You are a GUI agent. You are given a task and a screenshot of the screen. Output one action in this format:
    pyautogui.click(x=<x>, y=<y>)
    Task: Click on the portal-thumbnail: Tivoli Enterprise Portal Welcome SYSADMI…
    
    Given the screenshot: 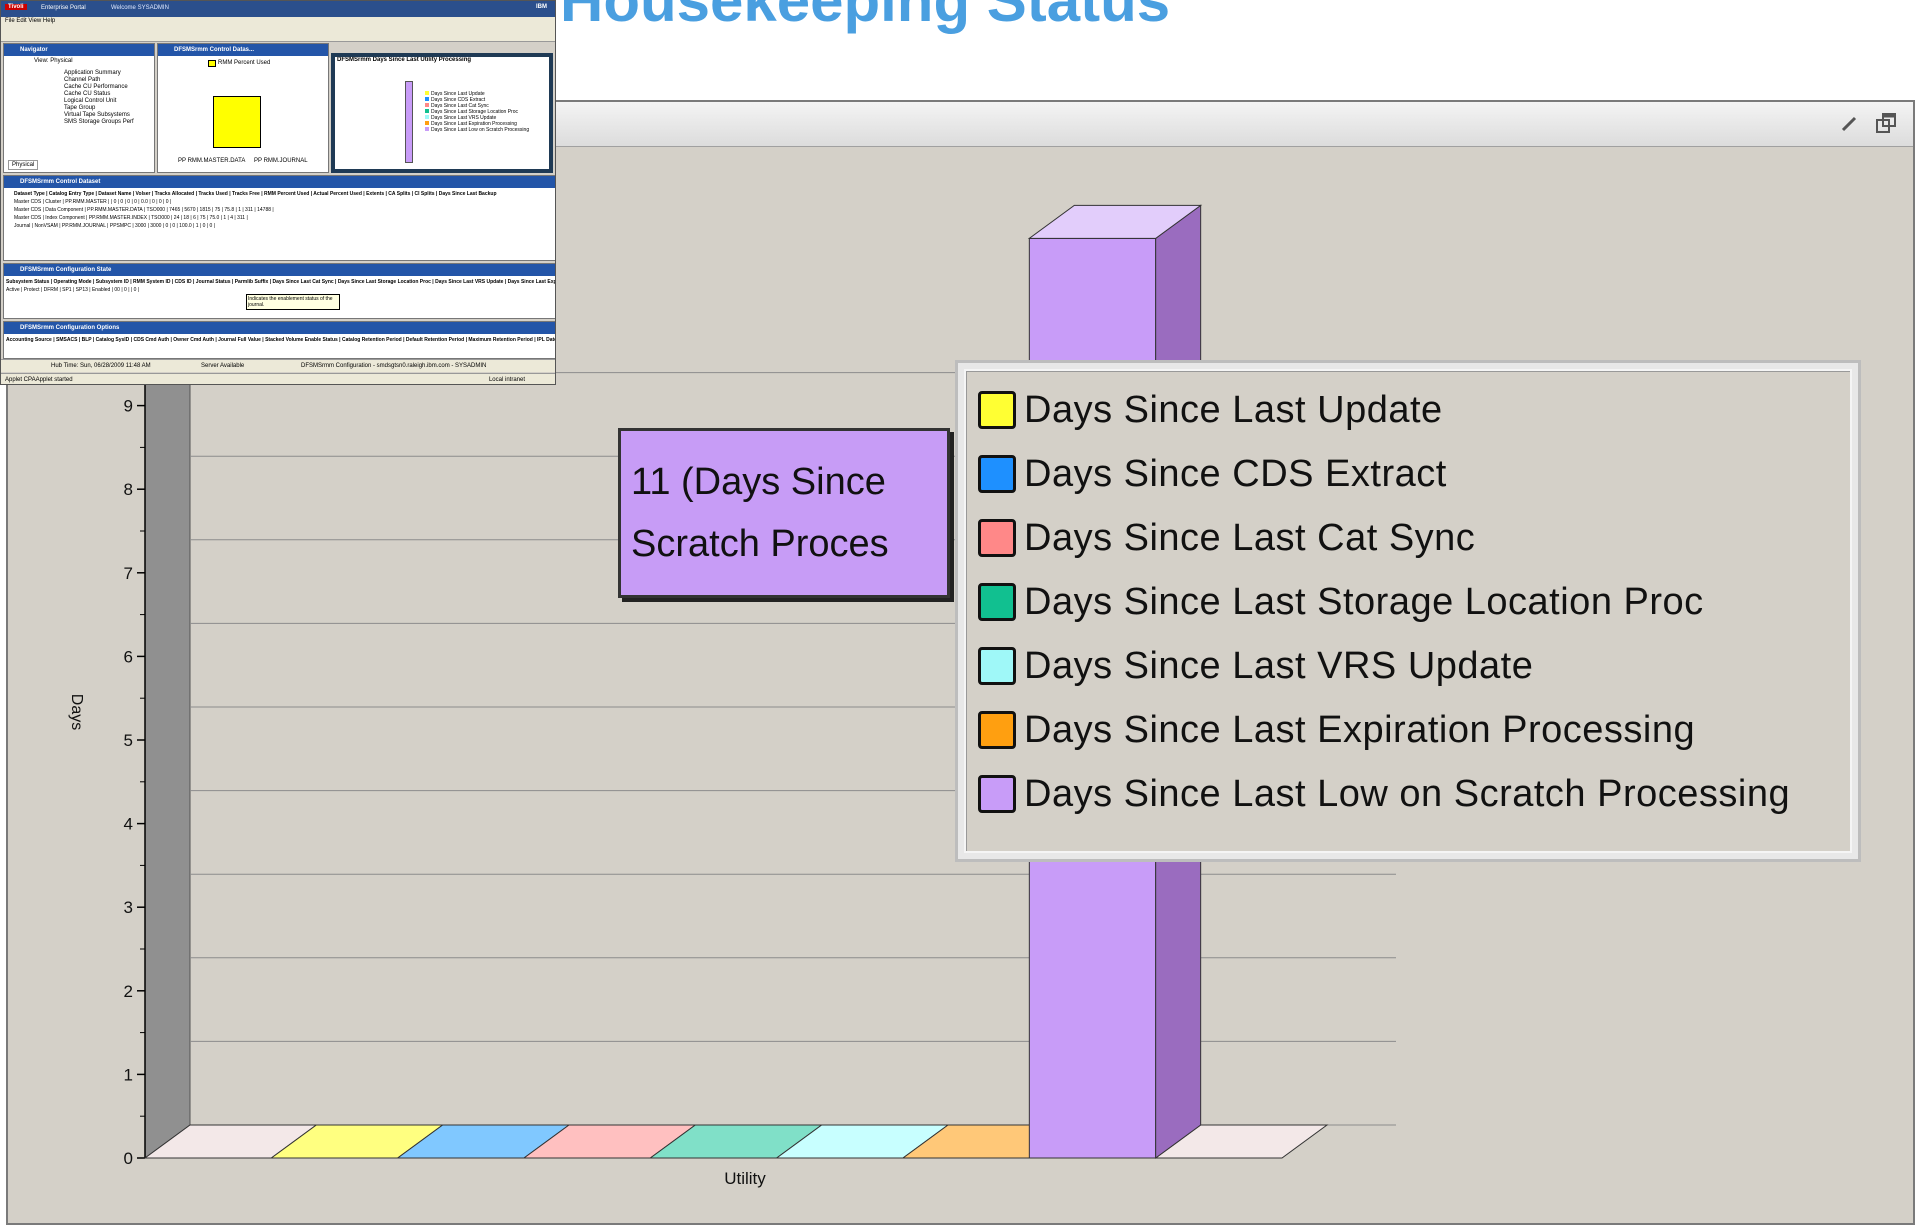 What is the action you would take?
    pyautogui.click(x=278, y=192)
    